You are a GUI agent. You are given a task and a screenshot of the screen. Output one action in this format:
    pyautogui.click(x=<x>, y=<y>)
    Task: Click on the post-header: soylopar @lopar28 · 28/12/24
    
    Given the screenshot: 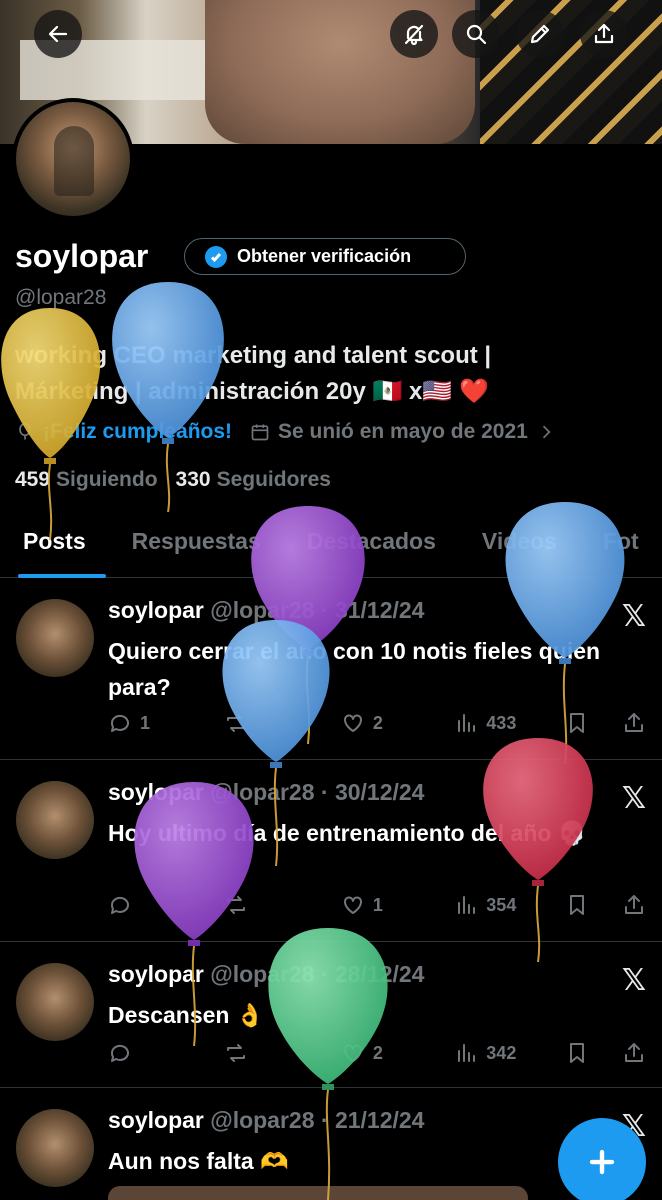 What is the action you would take?
    pyautogui.click(x=266, y=974)
    